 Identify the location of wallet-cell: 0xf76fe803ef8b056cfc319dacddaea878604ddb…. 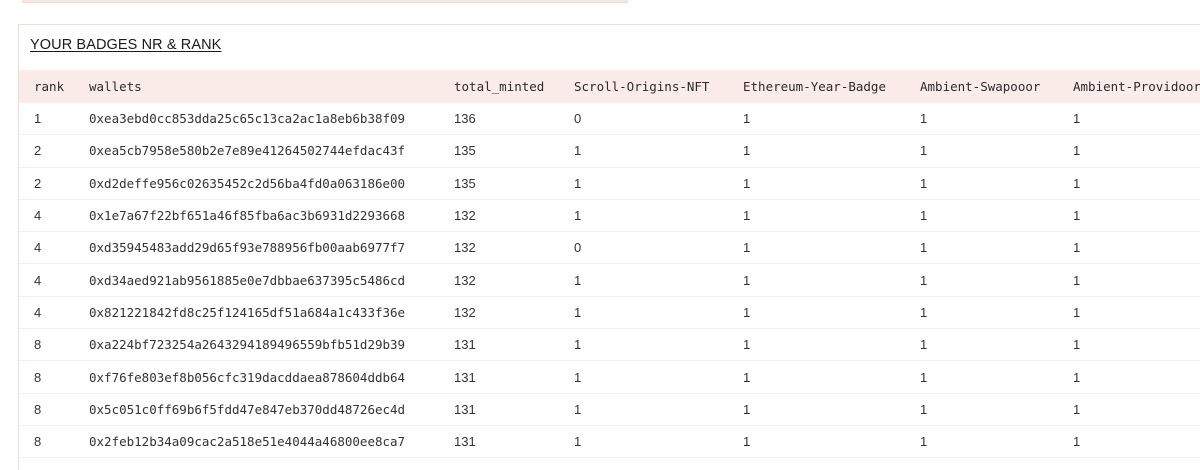
(259, 377).